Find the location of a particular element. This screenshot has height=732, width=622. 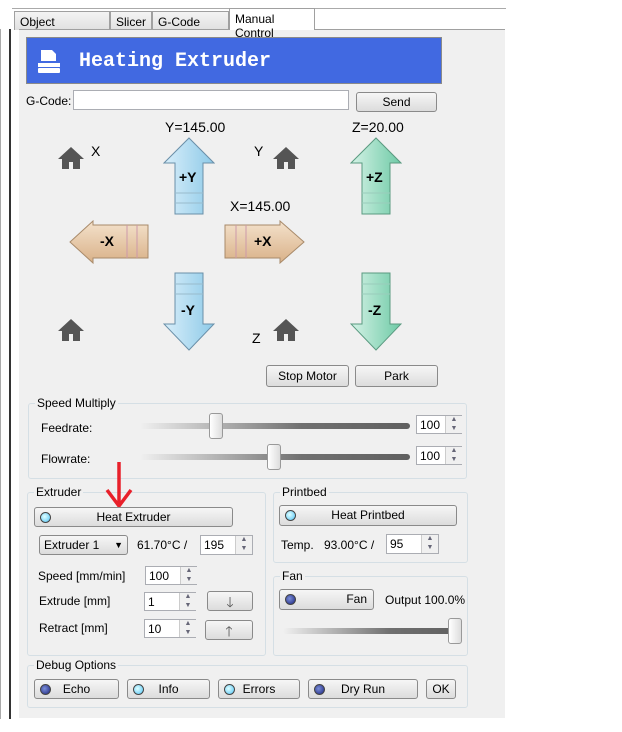

fan-label: Fan is located at coordinates (356, 599).